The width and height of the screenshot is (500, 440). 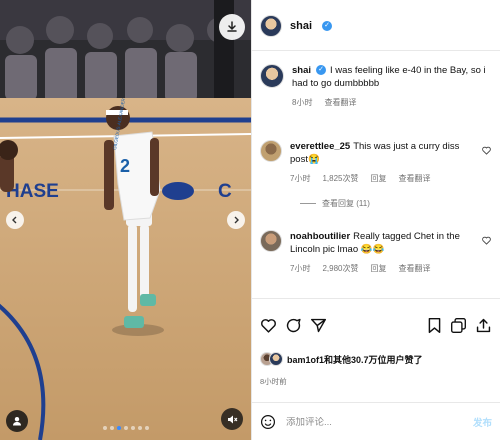 What do you see at coordinates (268, 325) in the screenshot?
I see `like-icon` at bounding box center [268, 325].